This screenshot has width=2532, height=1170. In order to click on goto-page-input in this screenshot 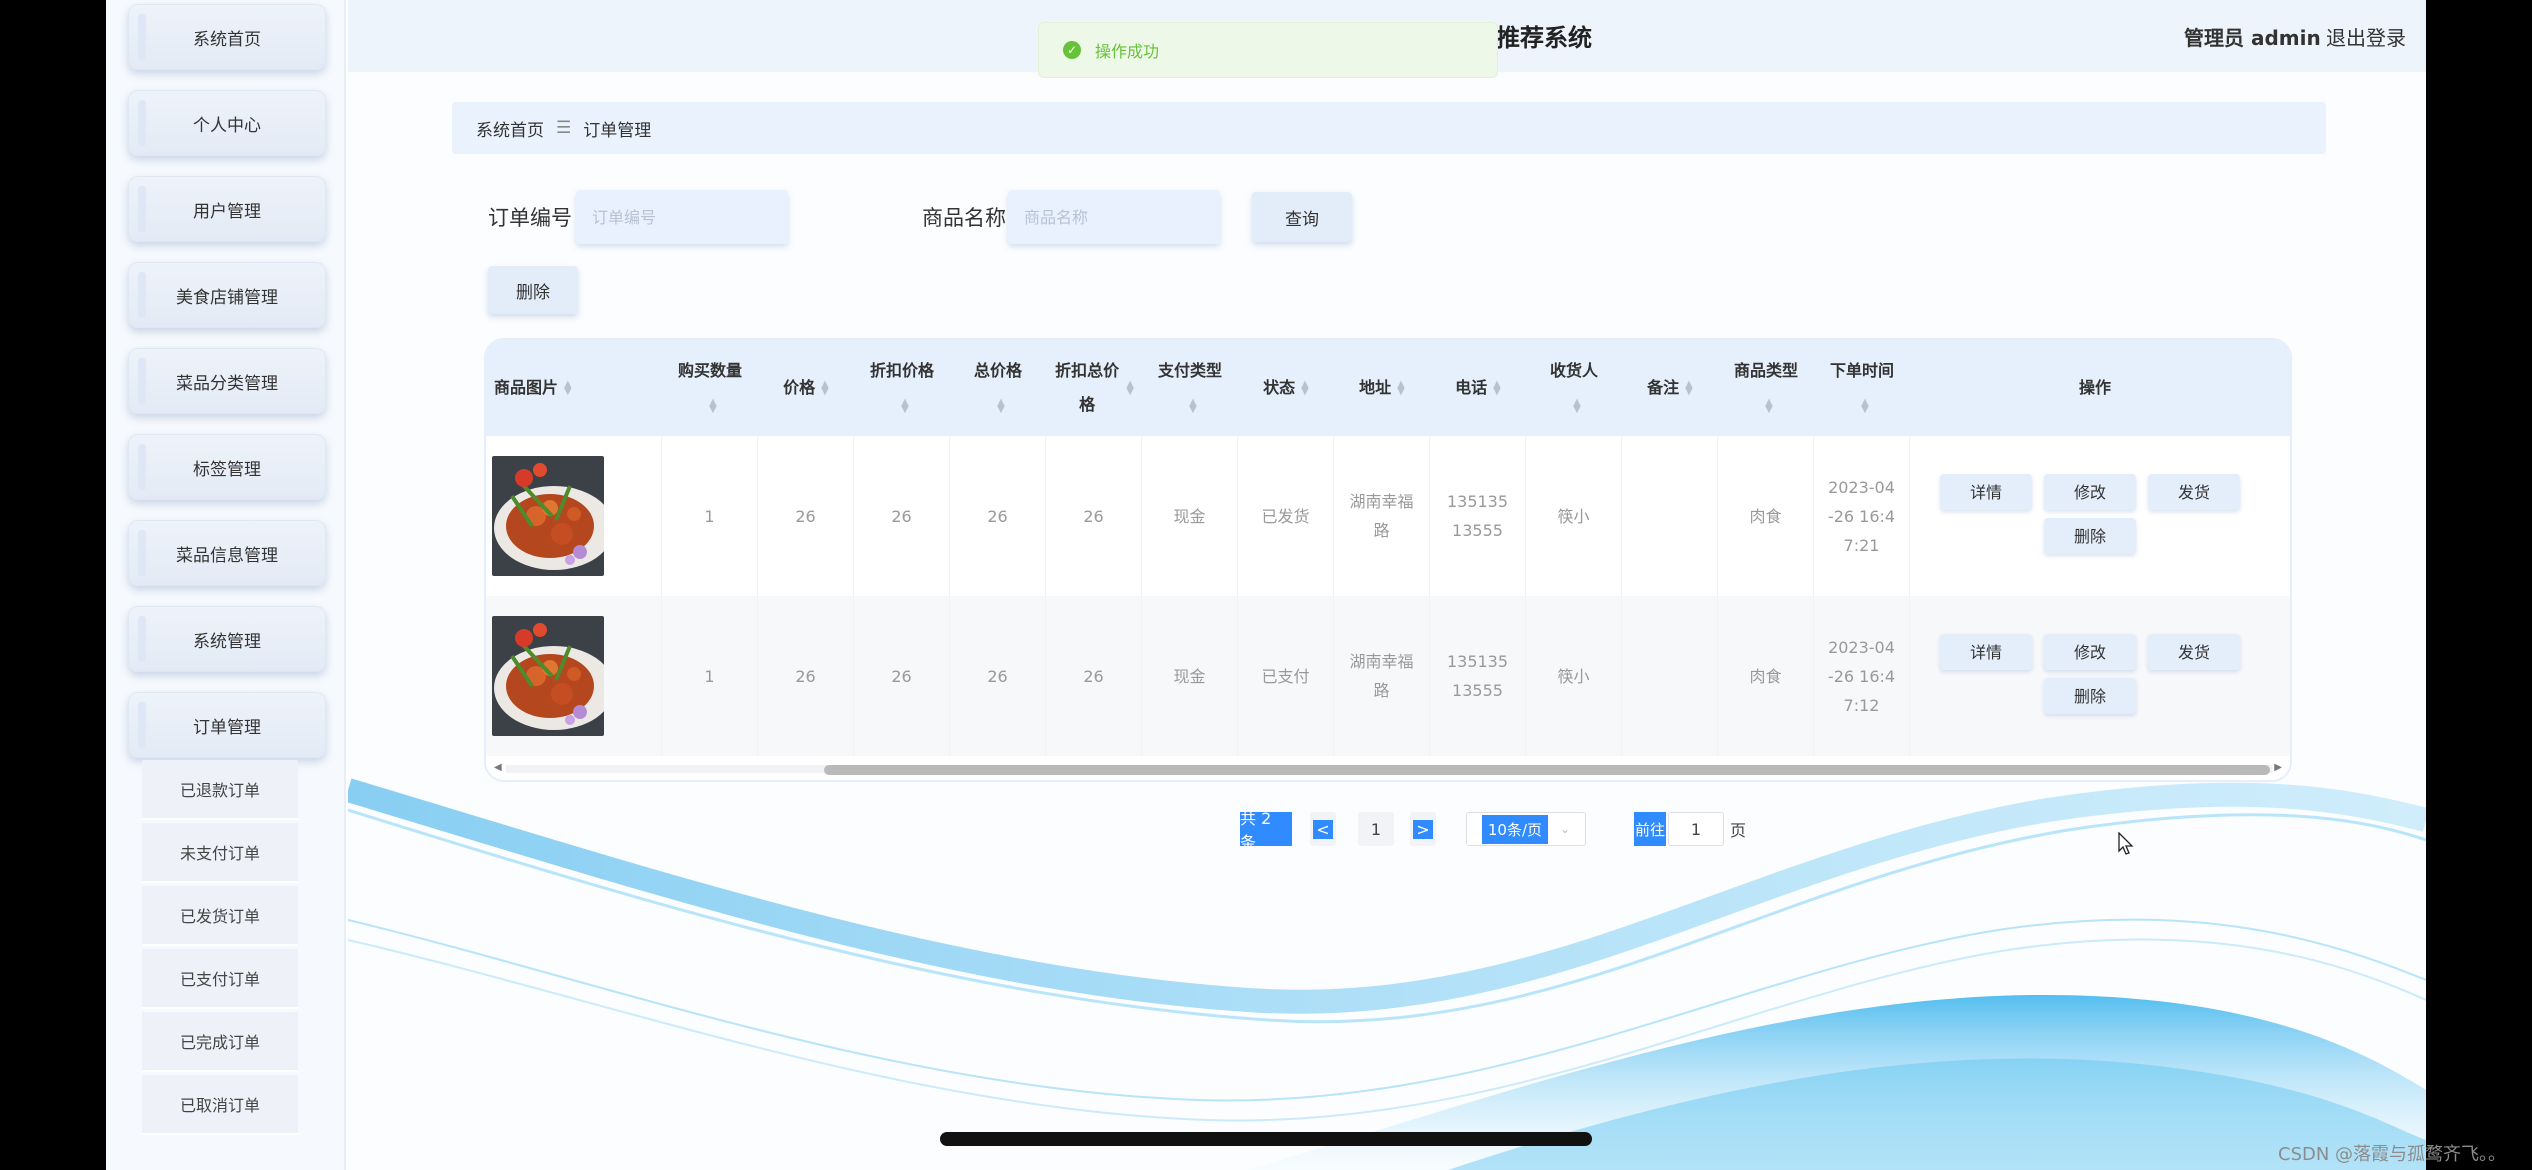, I will do `click(1696, 829)`.